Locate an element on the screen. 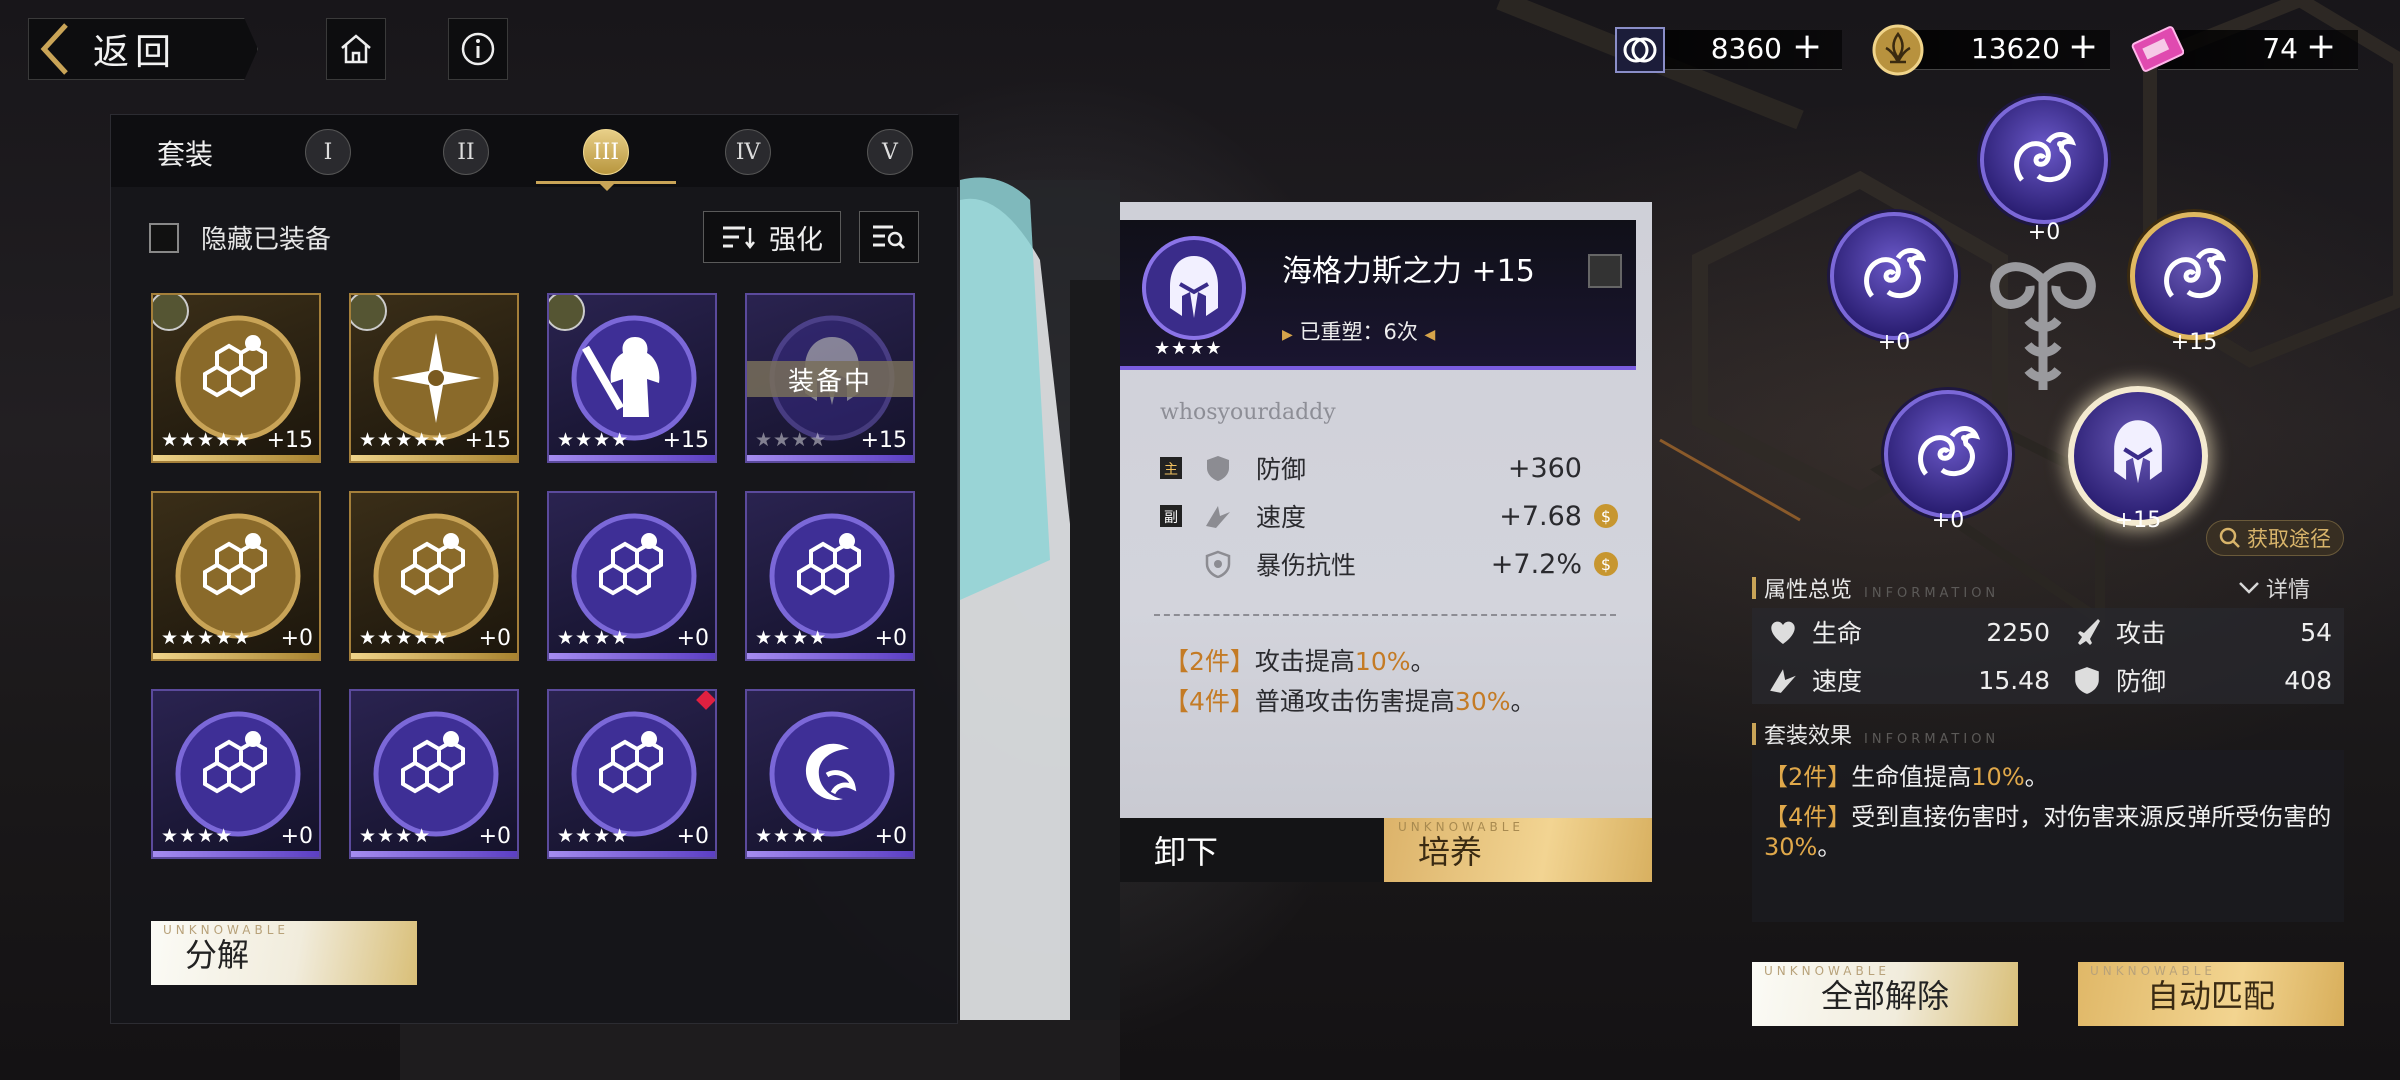  set-effect-4pc: 【4件】普通攻击伤害提高30%。 is located at coordinates (1350, 701).